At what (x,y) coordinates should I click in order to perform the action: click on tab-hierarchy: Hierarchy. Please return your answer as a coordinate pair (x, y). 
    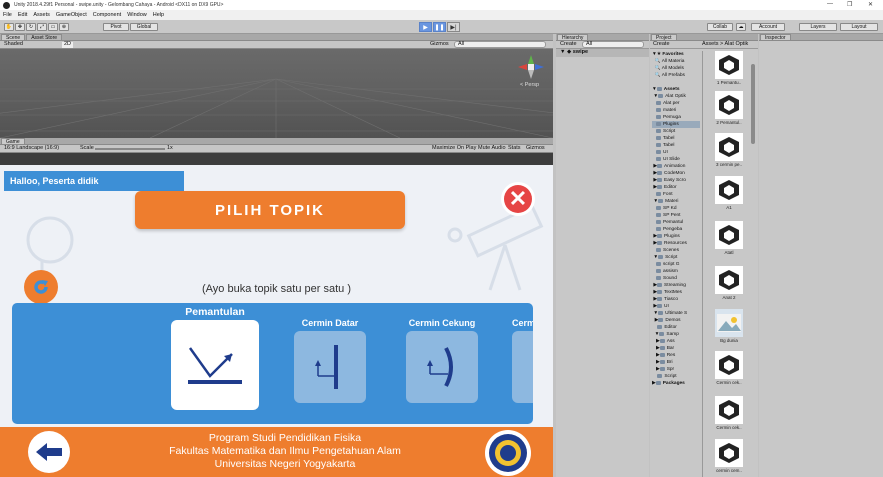
    Looking at the image, I should click on (573, 37).